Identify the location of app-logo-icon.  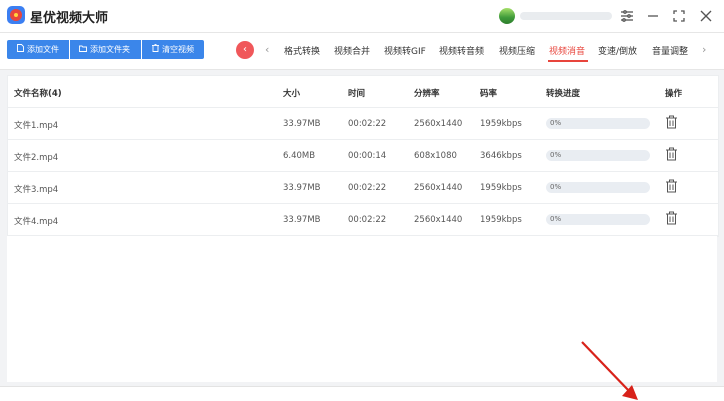
(16, 15).